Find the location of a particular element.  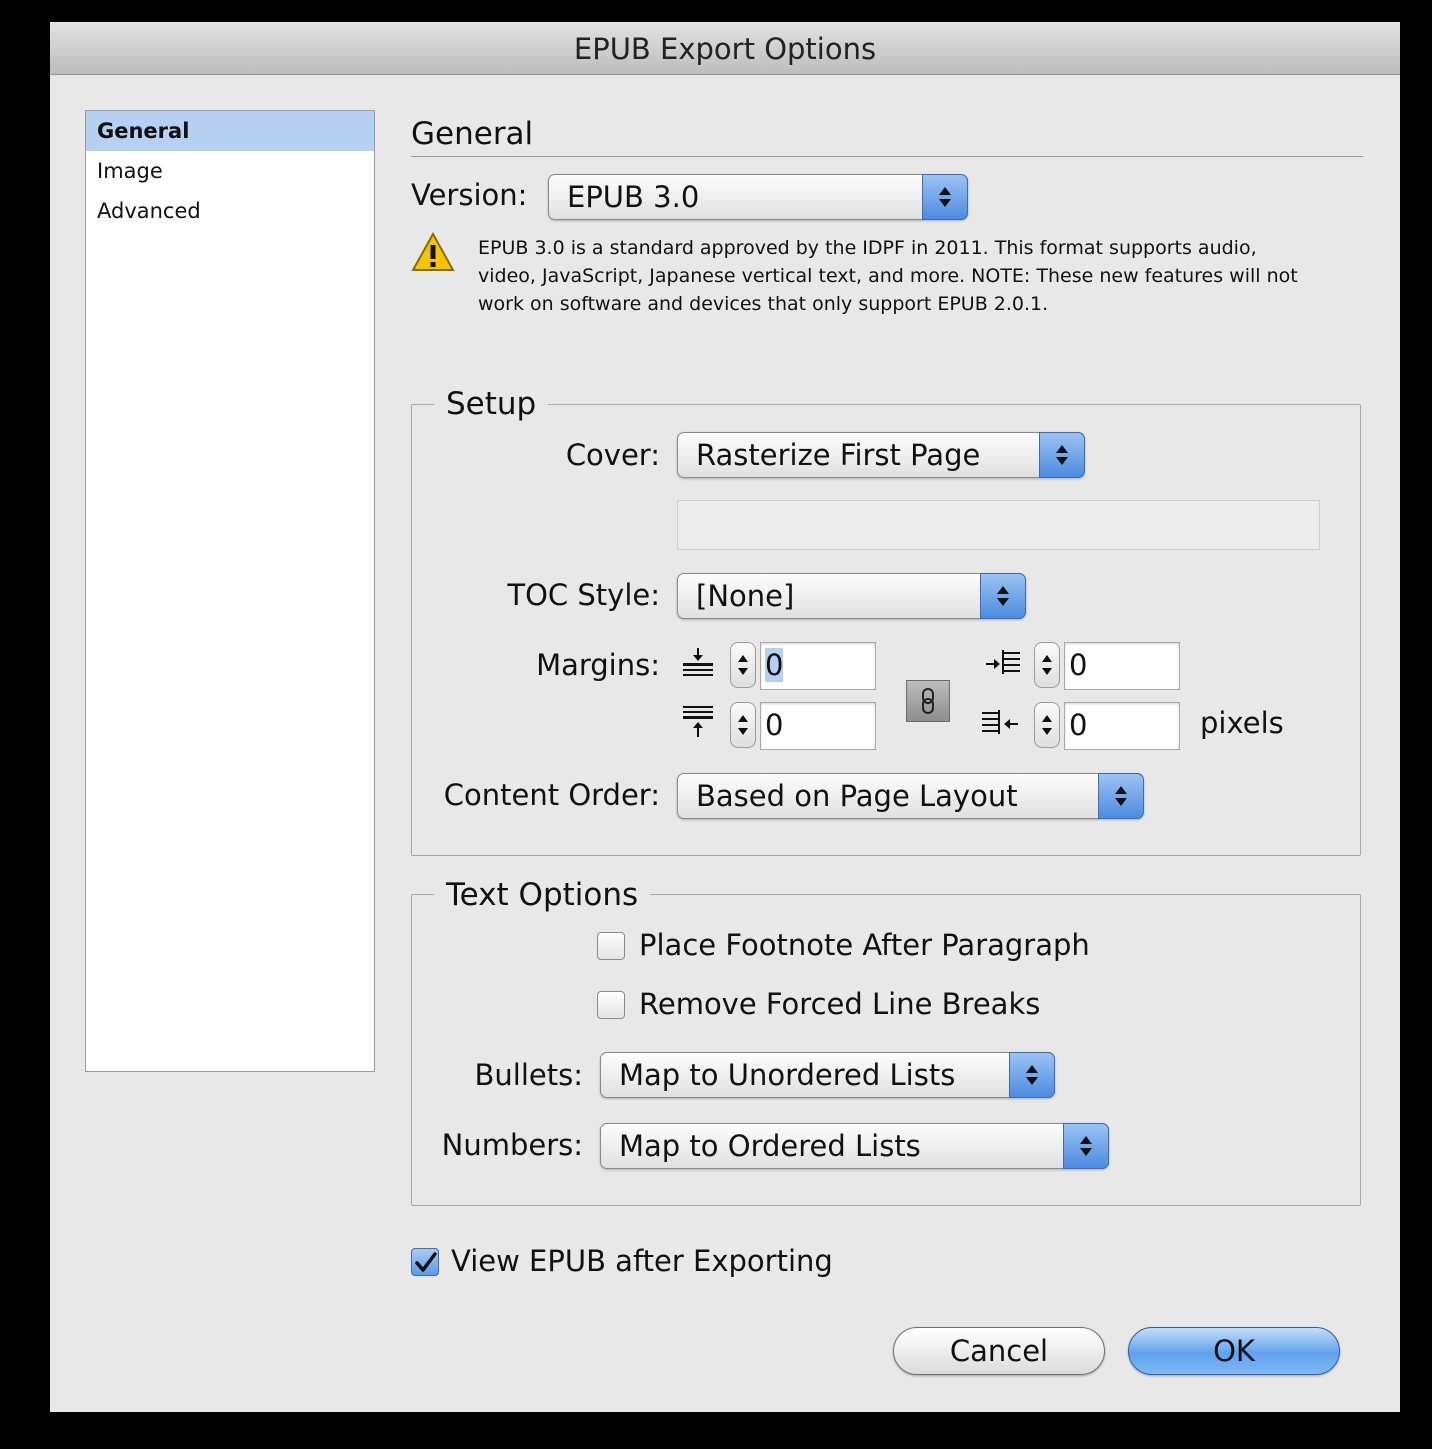

margin-units: pixels is located at coordinates (1242, 723).